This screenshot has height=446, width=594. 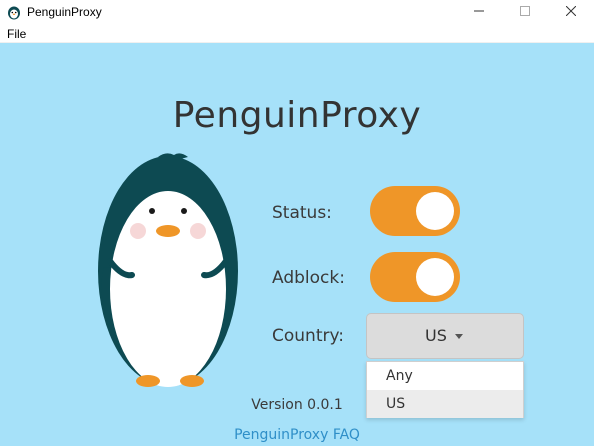 I want to click on close-icon, so click(x=571, y=12).